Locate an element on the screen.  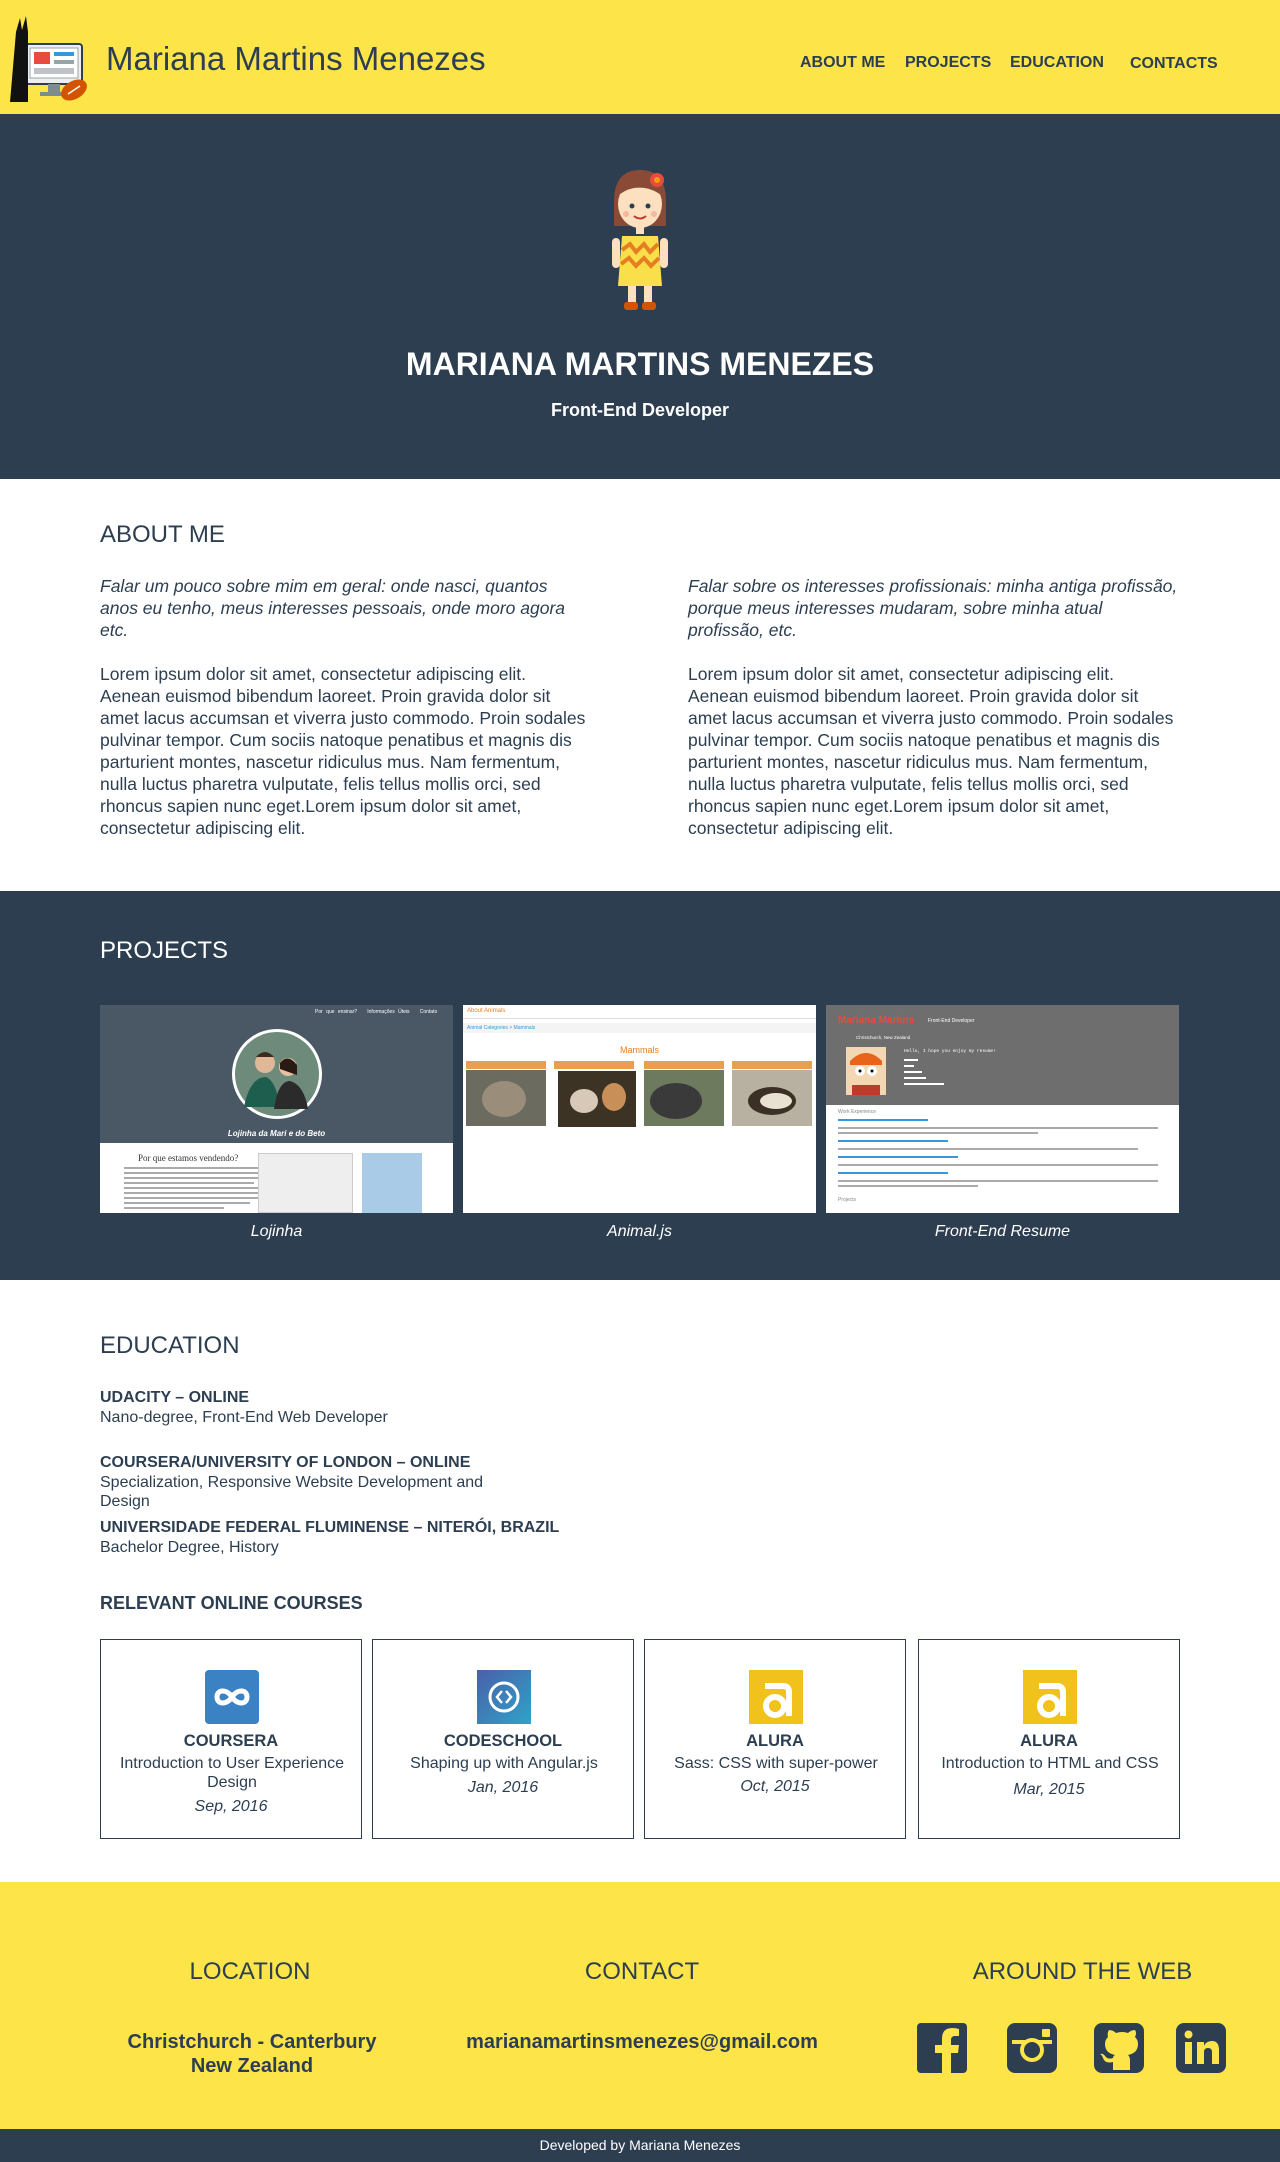
coursera-icon is located at coordinates (232, 1697).